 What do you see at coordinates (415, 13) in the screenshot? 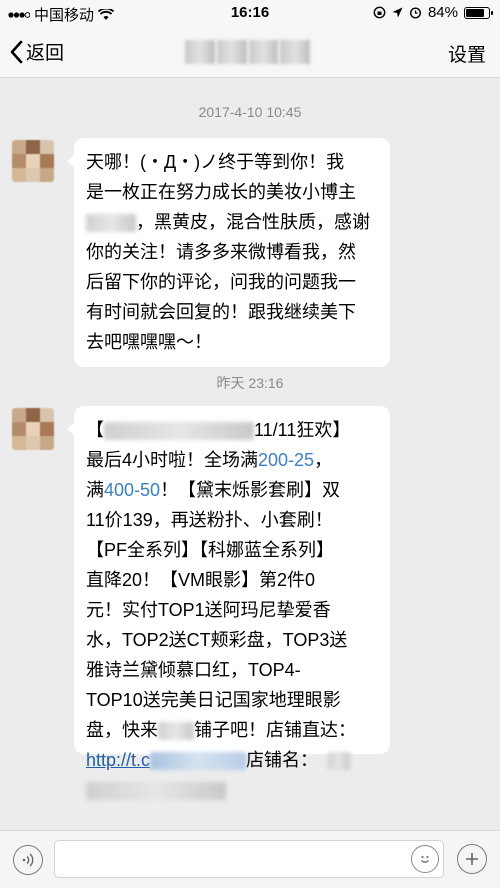
I see `alarm-icon` at bounding box center [415, 13].